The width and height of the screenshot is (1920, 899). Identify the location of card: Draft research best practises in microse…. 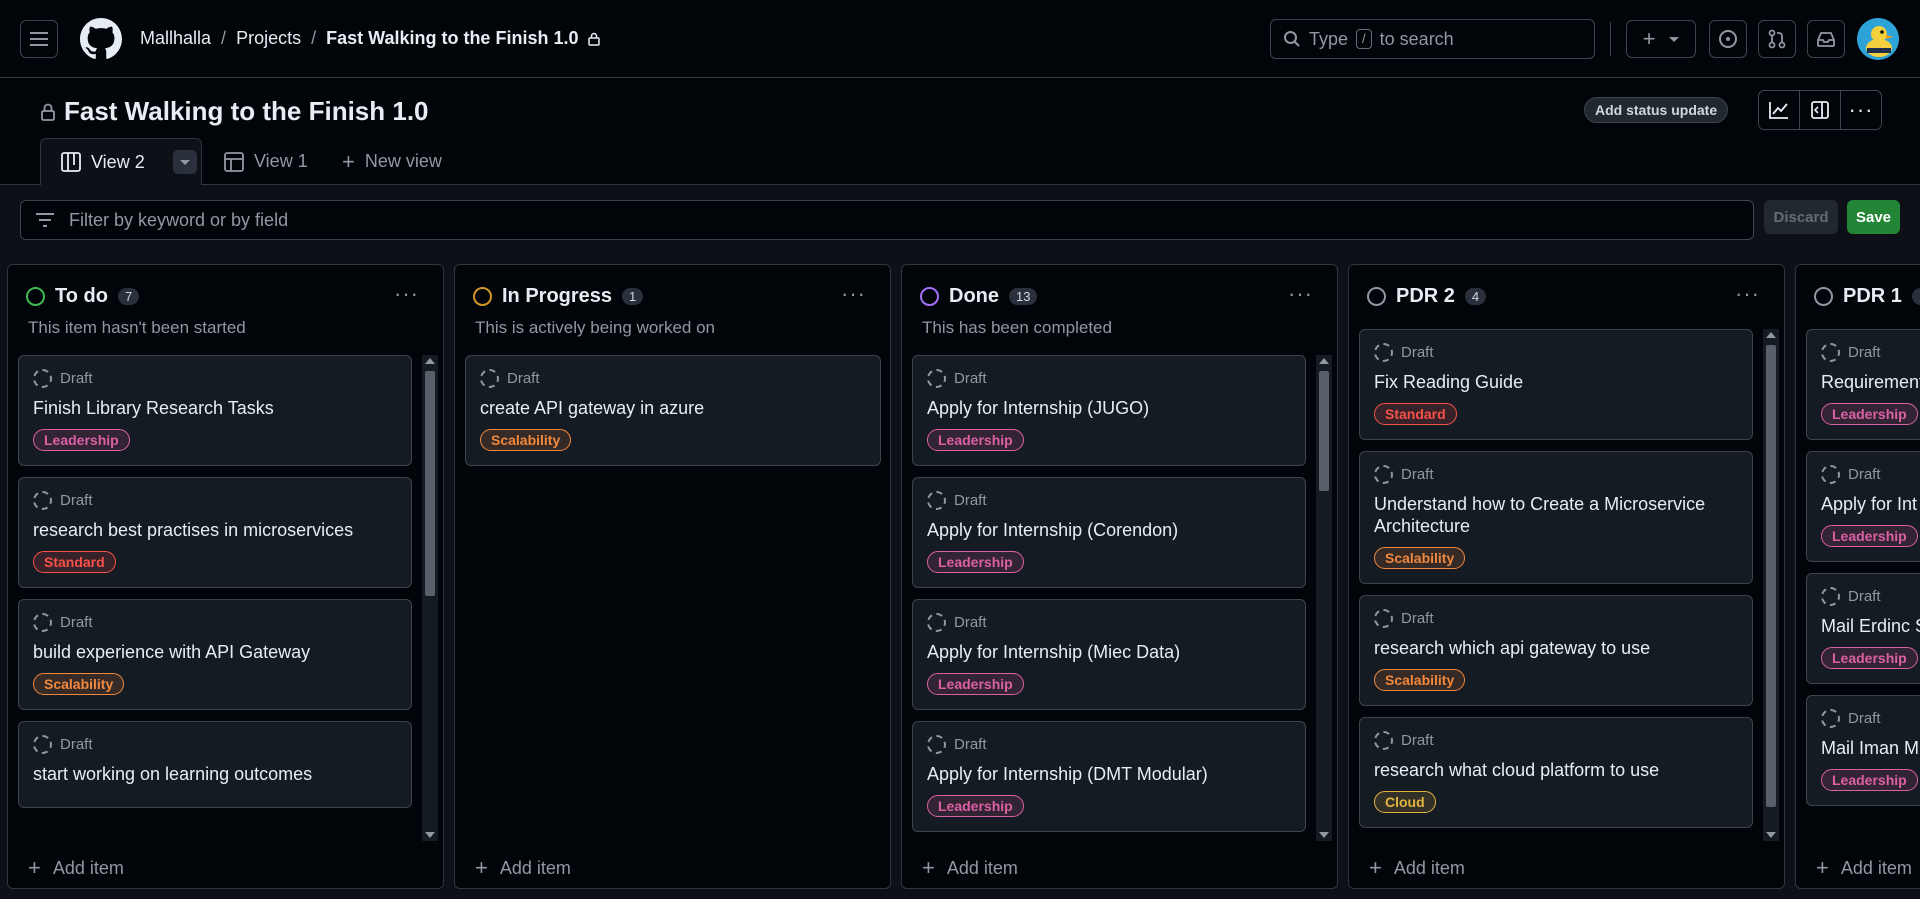
(215, 532).